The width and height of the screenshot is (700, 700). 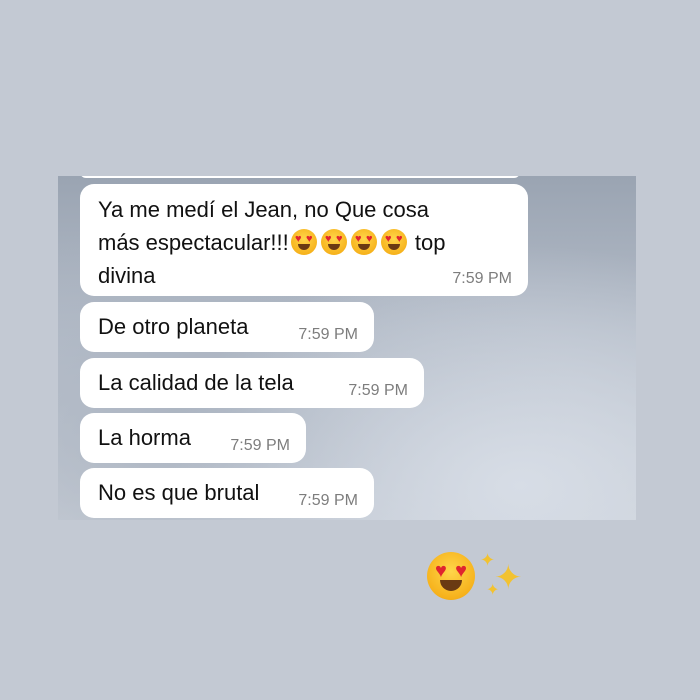 I want to click on message-text-line: más espectacular!!! ♥ ♥ ♥ ♥ ♥ ♥ ♥ ♥ top, so click(x=272, y=242).